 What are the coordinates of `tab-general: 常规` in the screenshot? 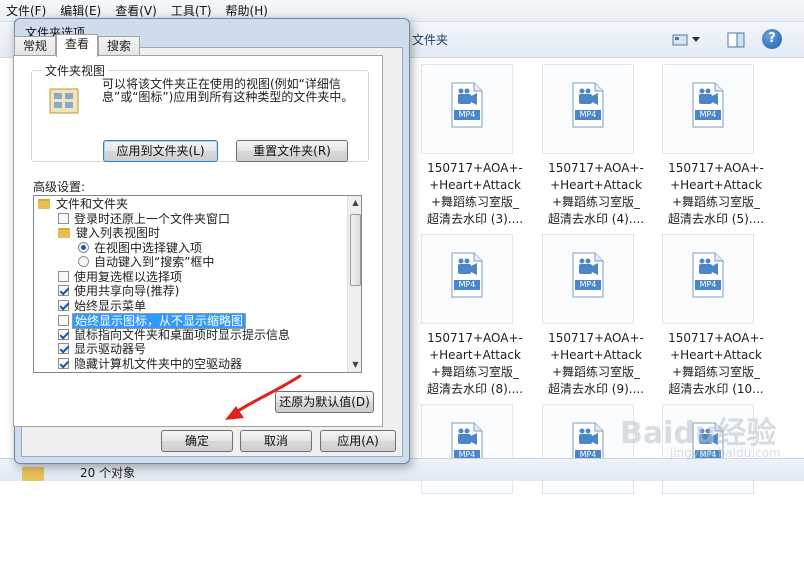 It's located at (35, 46).